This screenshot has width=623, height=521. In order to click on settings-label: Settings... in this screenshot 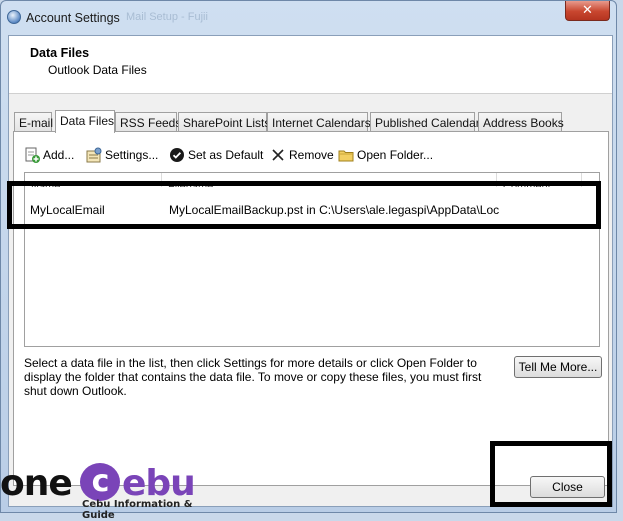, I will do `click(132, 155)`.